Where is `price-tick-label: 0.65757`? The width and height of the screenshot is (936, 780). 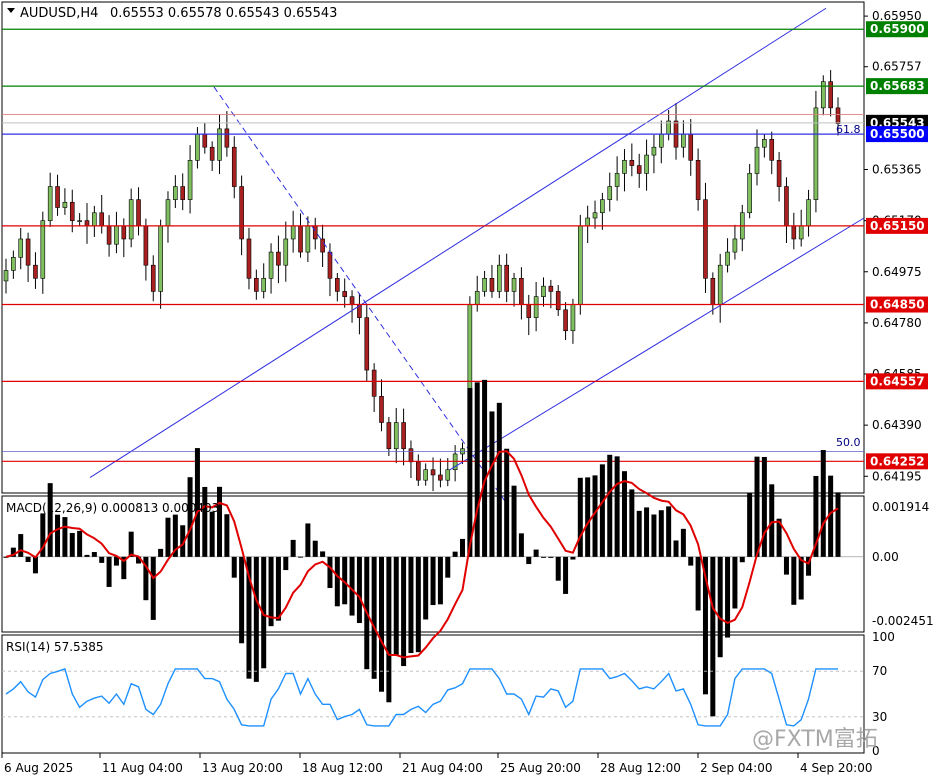
price-tick-label: 0.65757 is located at coordinates (897, 67).